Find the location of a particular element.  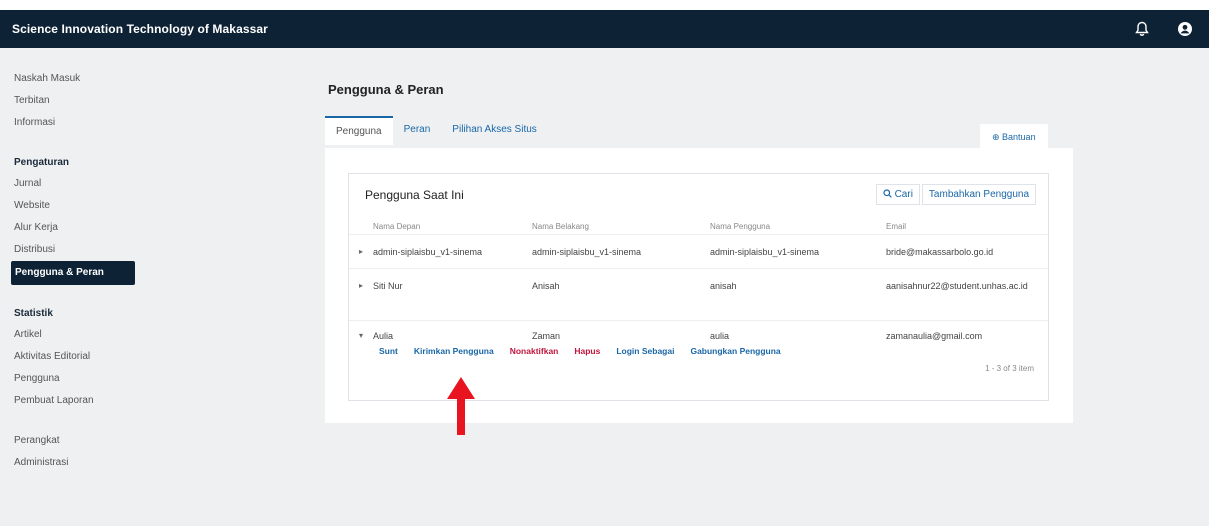

bell-icon is located at coordinates (1142, 29).